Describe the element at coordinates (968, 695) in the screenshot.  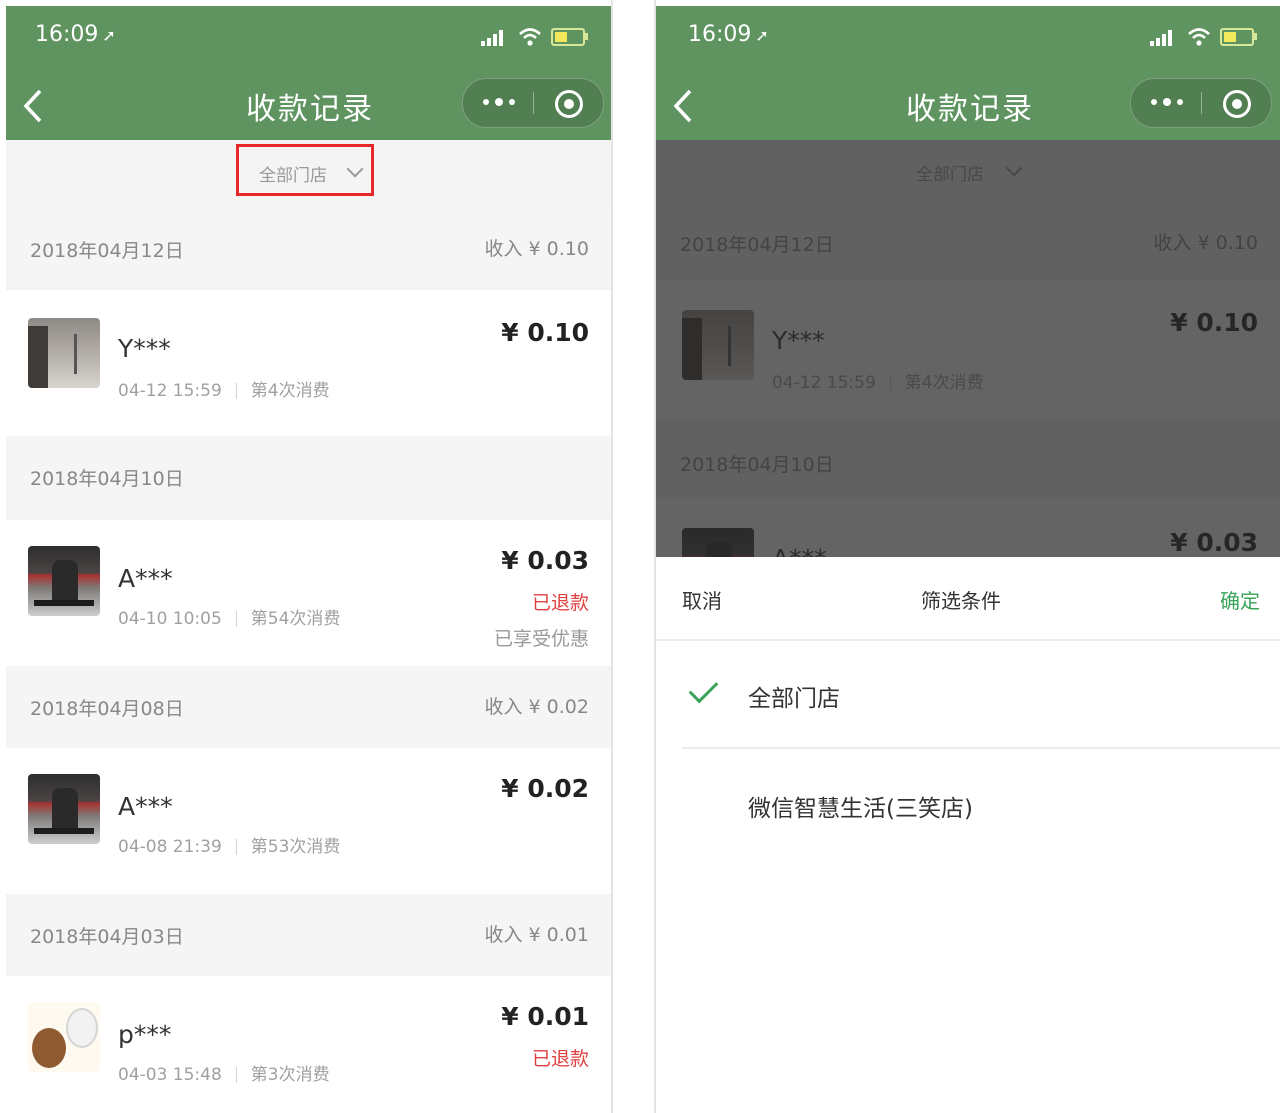
I see `store-option-all: 全部门店` at that location.